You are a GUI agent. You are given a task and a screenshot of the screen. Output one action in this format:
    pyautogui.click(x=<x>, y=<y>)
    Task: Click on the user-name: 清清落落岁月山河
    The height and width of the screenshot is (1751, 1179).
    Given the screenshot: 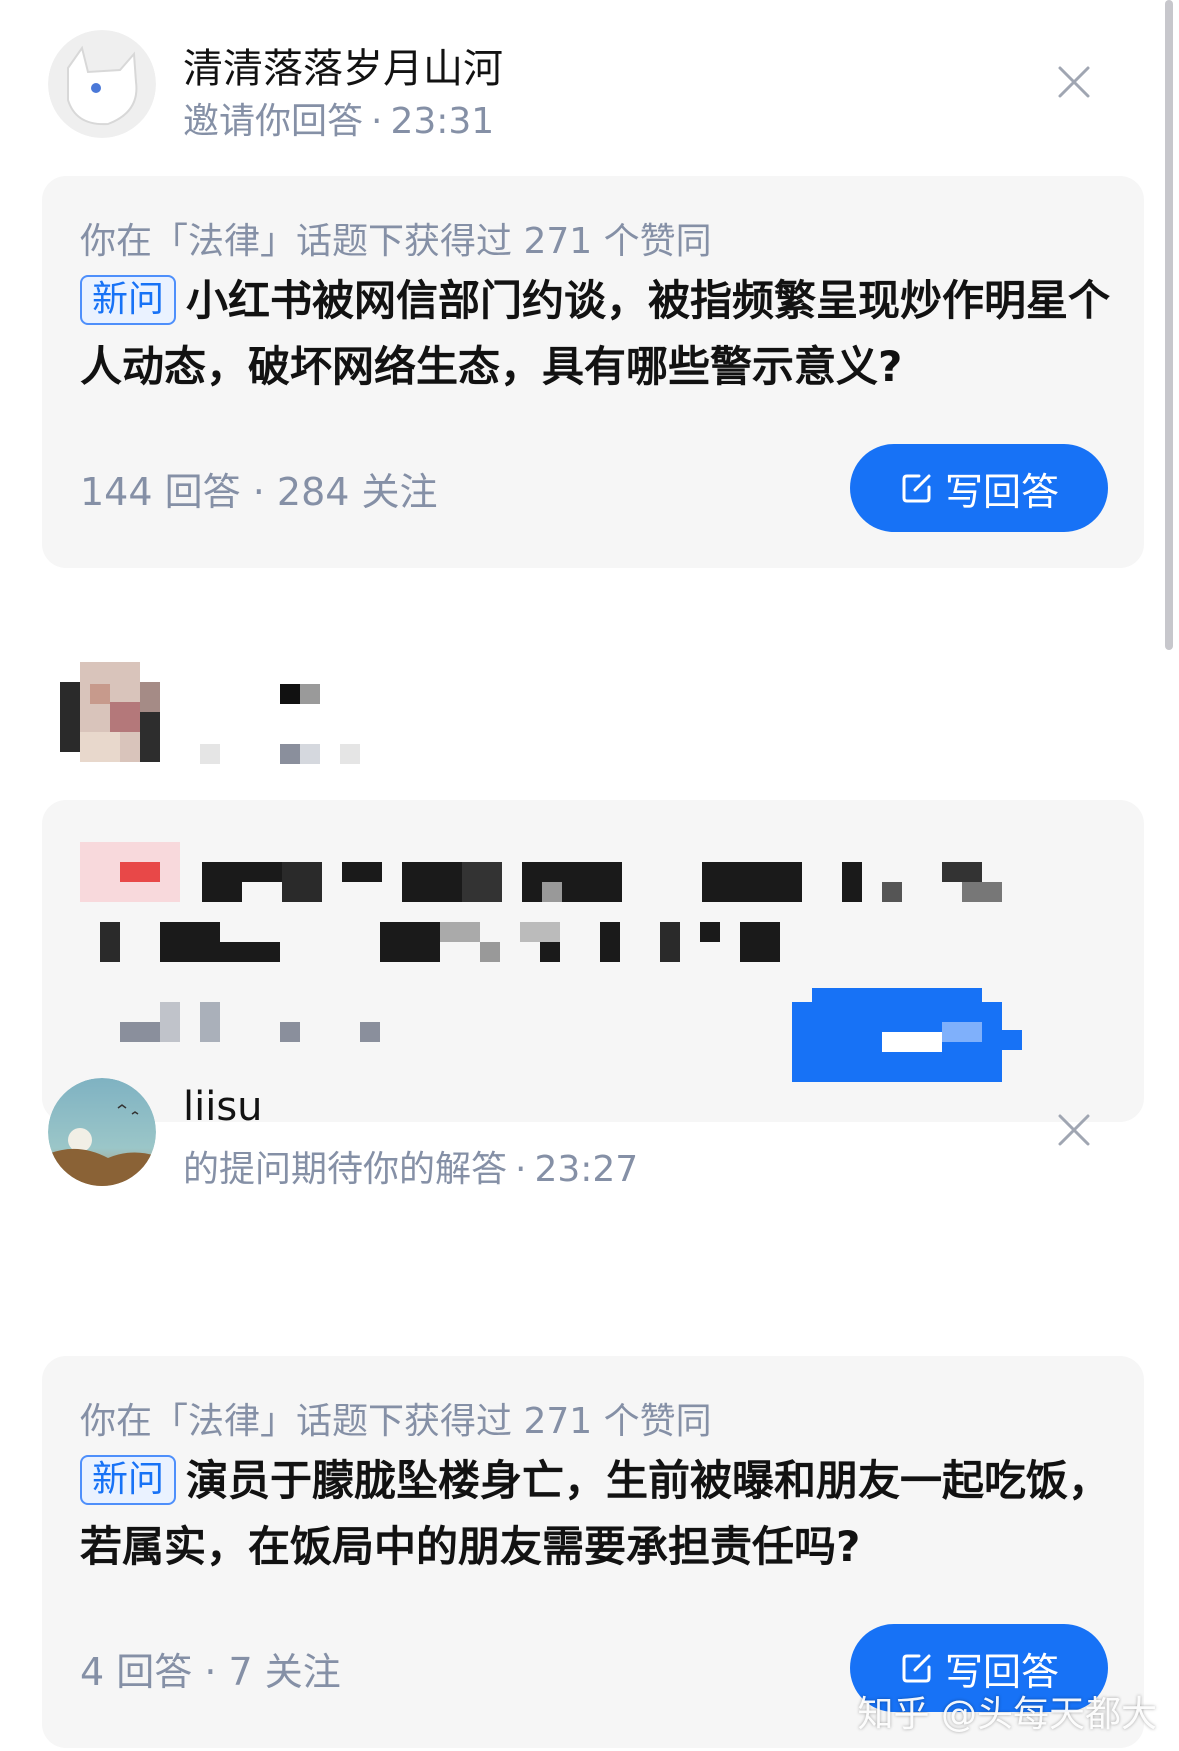 What is the action you would take?
    pyautogui.click(x=343, y=65)
    